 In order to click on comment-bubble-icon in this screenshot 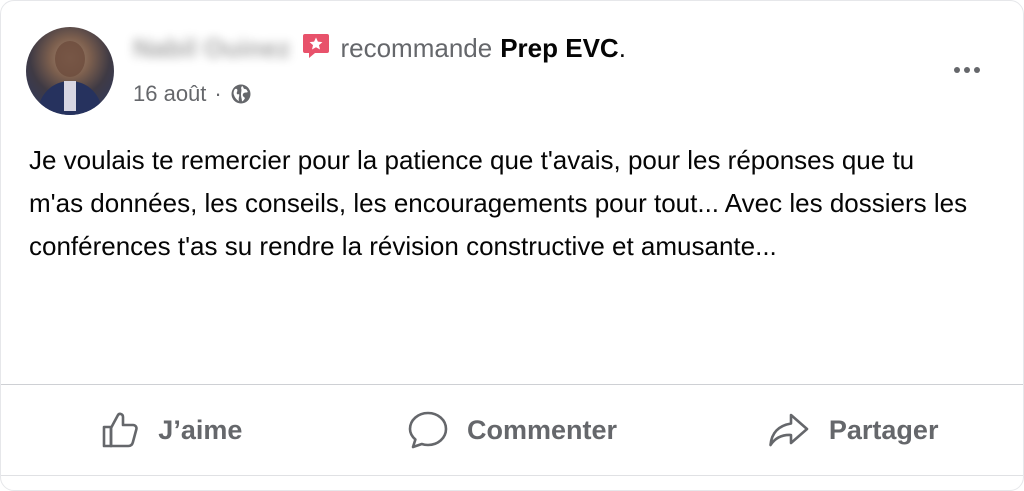, I will do `click(428, 430)`.